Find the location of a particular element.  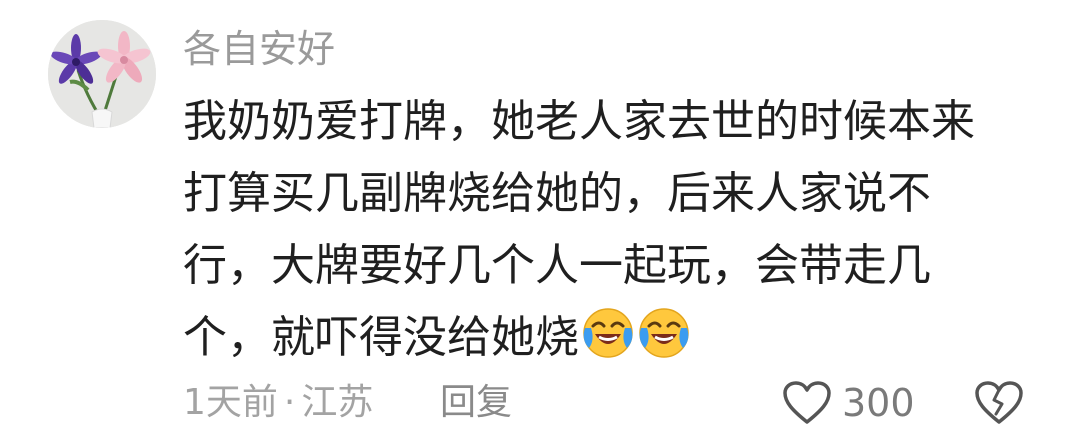

comment-text-line-last: 个，就吓得没给她烧 is located at coordinates (593, 338).